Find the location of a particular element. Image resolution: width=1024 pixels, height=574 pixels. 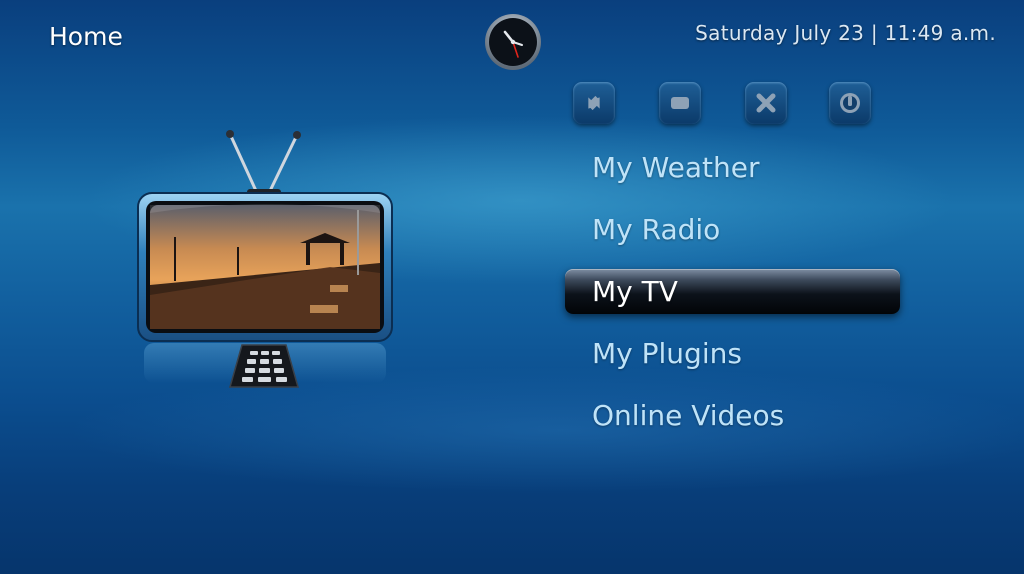

refresh-icon is located at coordinates (594, 103).